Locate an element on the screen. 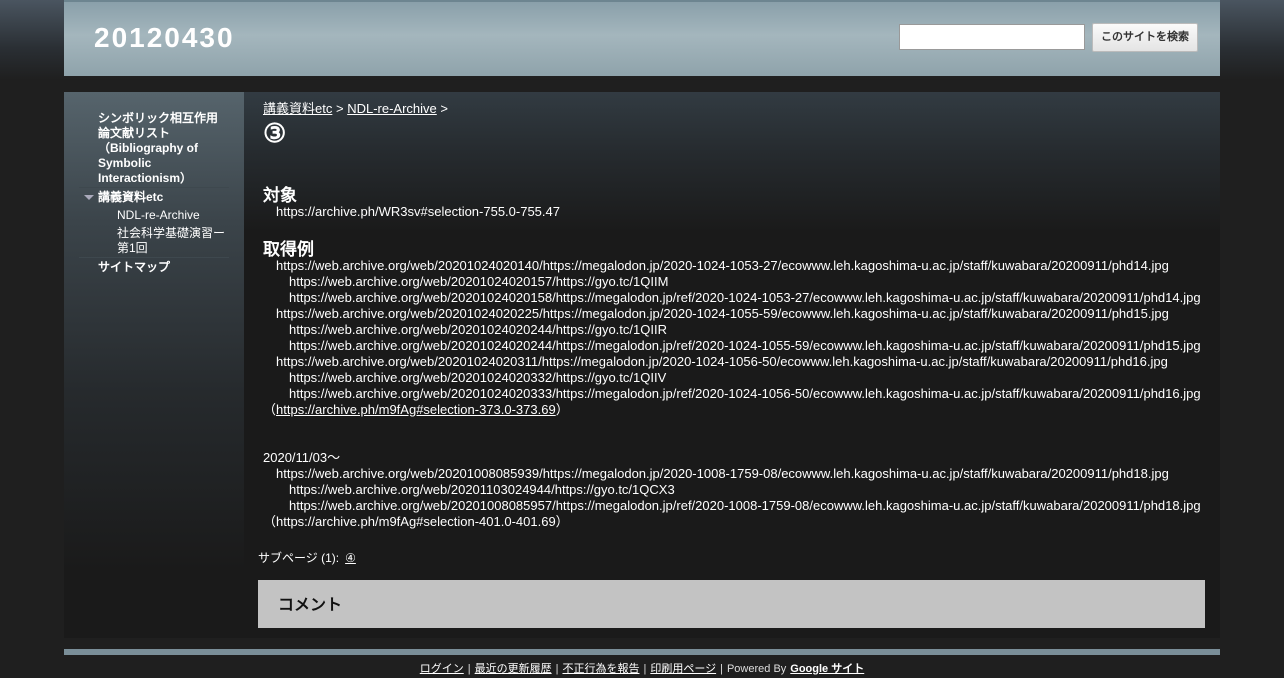  subpages: サブページ (1): ④ is located at coordinates (307, 557).